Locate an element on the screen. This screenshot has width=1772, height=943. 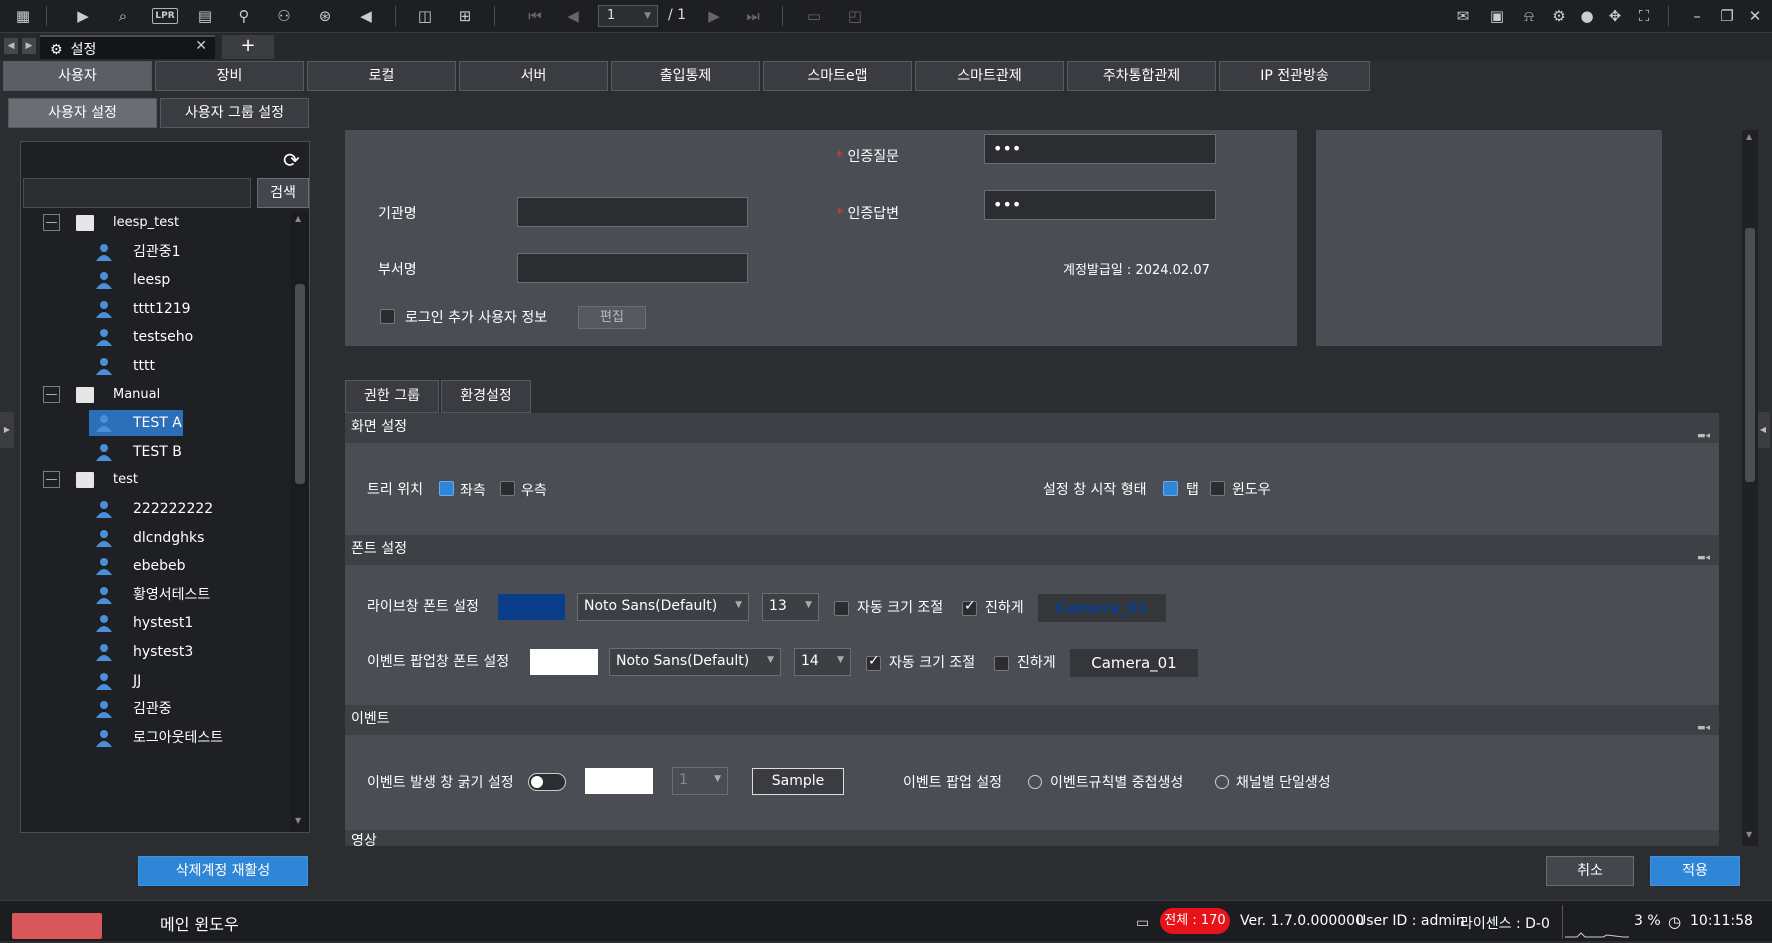
tree-right-radio is located at coordinates (507, 488).